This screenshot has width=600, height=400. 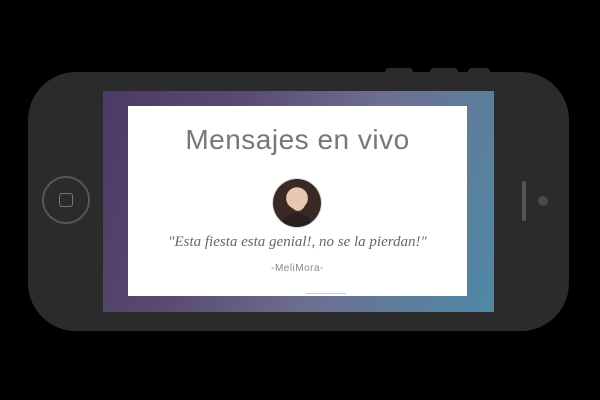 I want to click on home-button-icon, so click(x=66, y=200).